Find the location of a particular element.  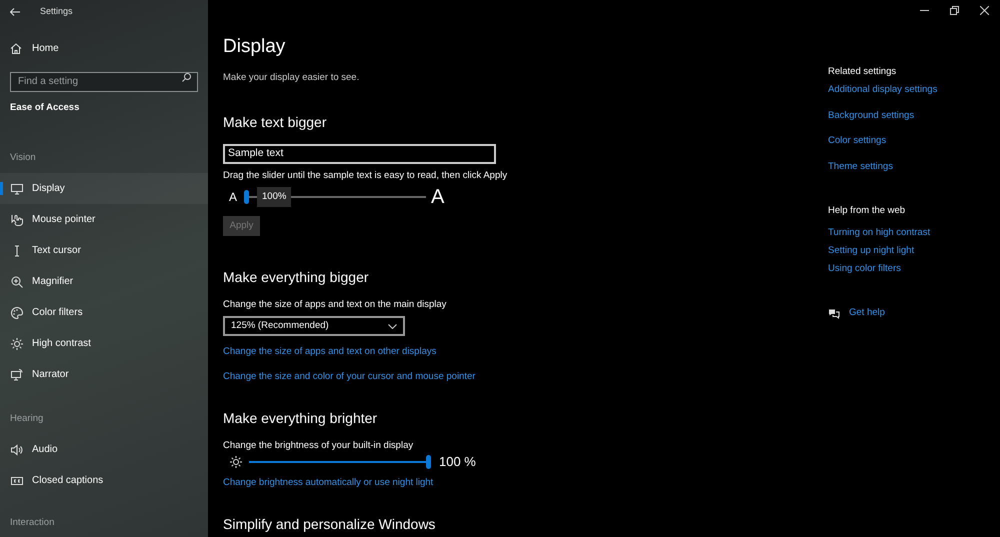

magnifier-icon is located at coordinates (17, 281).